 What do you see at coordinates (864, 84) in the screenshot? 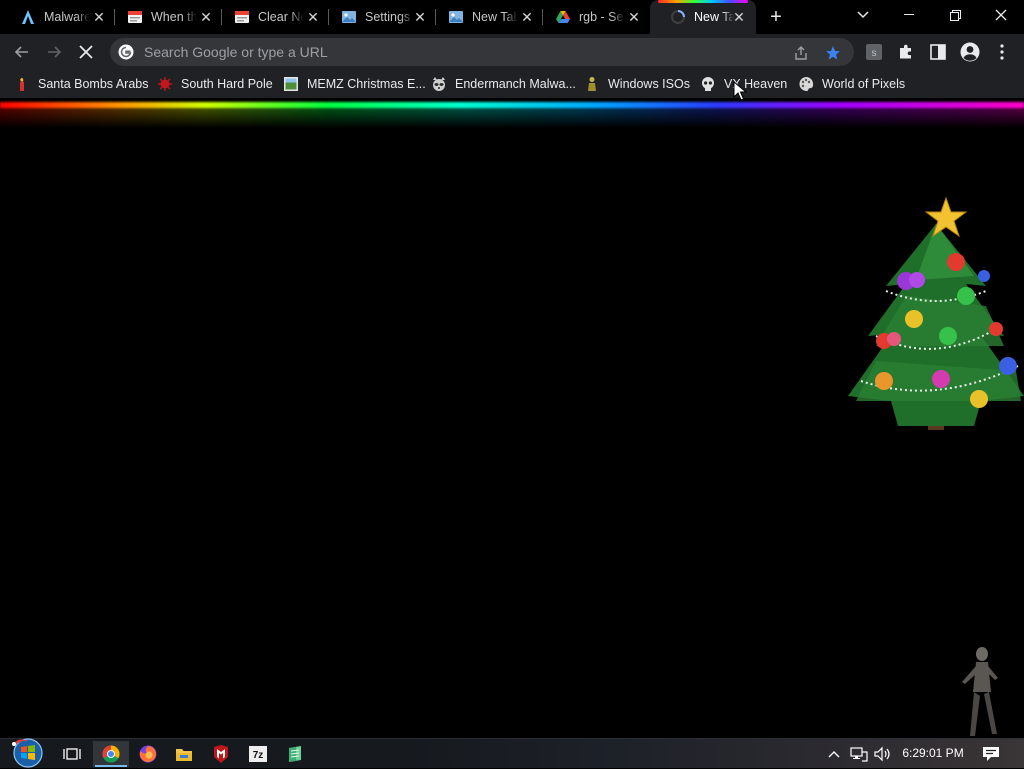
I see `bookmark-label: World of Pixels` at bounding box center [864, 84].